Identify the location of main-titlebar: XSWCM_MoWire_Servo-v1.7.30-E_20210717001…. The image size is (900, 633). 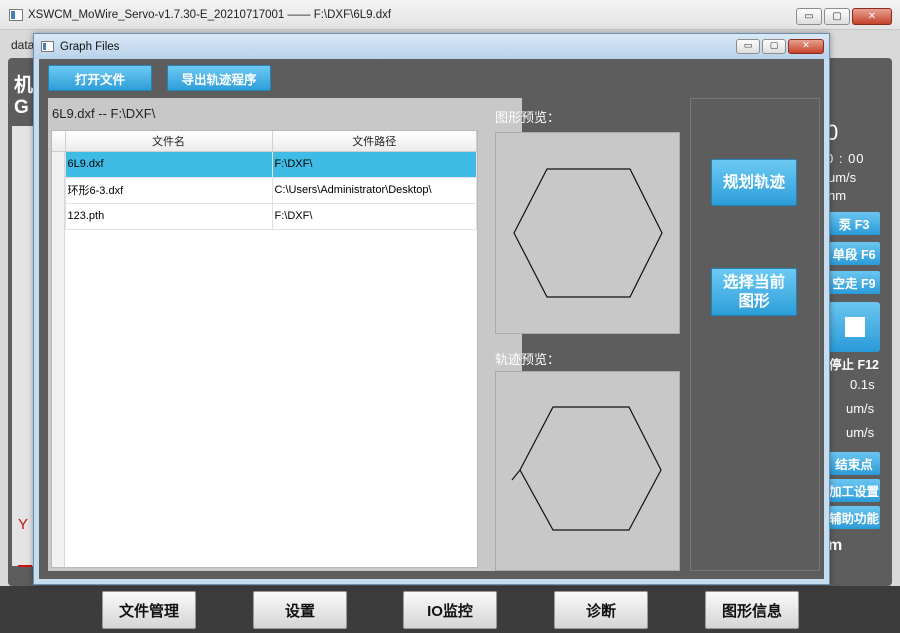
(450, 15).